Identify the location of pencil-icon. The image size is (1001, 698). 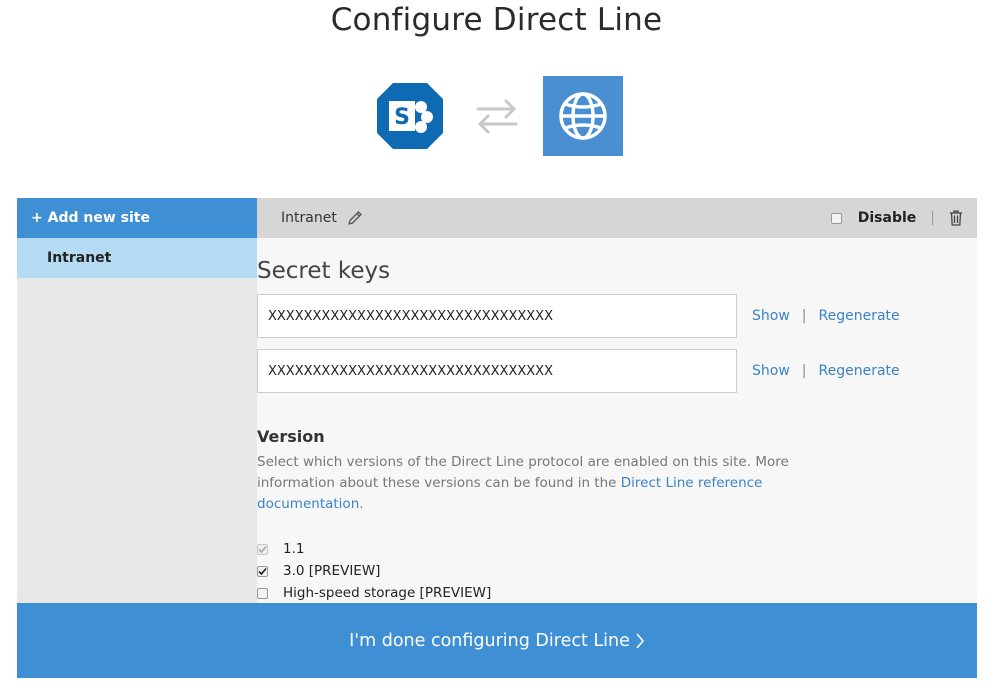
(355, 218).